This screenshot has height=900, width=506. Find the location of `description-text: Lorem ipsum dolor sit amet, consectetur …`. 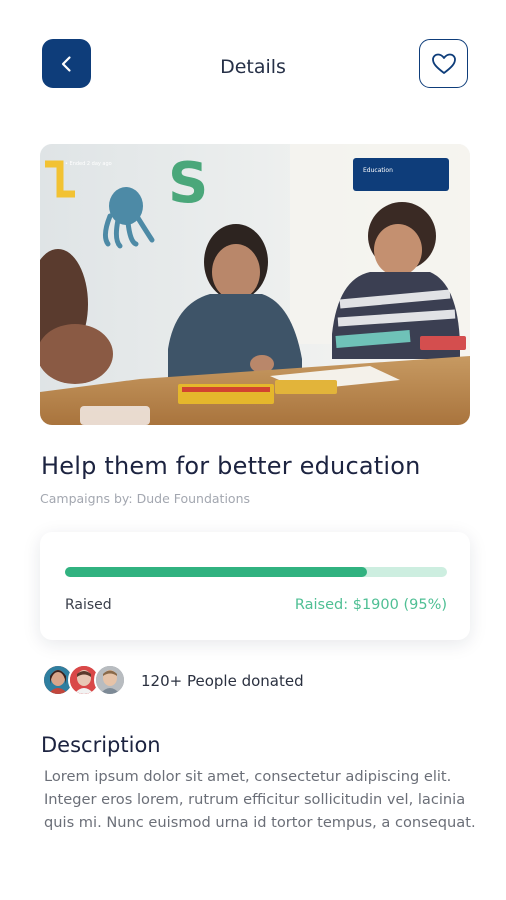

description-text: Lorem ipsum dolor sit amet, consectetur … is located at coordinates (260, 799).